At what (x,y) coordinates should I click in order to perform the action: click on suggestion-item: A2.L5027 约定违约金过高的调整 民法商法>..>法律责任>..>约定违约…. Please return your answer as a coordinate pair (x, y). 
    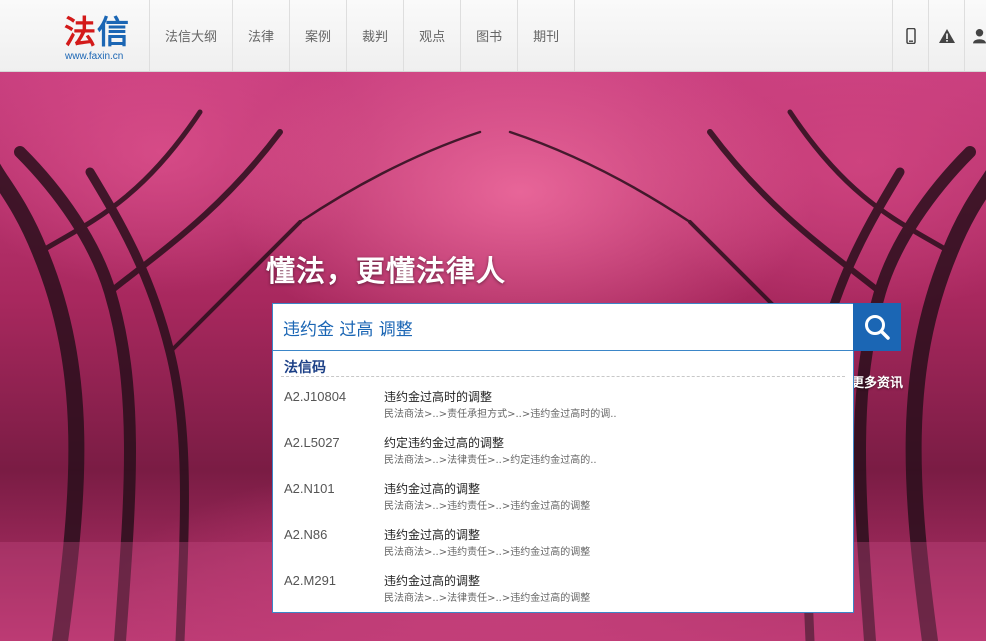
    Looking at the image, I should click on (563, 457).